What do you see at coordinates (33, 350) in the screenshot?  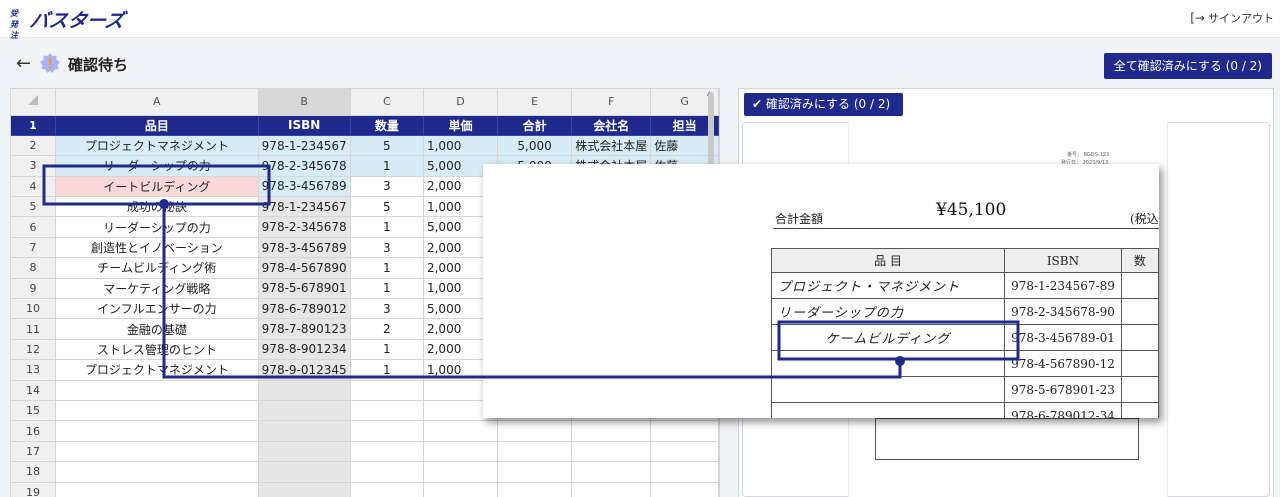 I see `row-number: 12` at bounding box center [33, 350].